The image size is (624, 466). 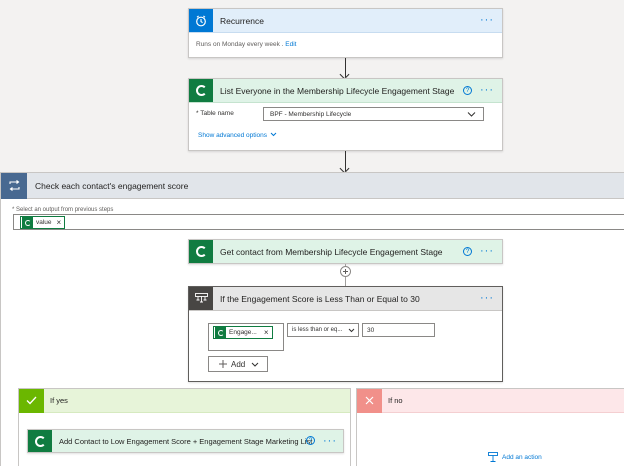 What do you see at coordinates (223, 364) in the screenshot?
I see `plus-icon` at bounding box center [223, 364].